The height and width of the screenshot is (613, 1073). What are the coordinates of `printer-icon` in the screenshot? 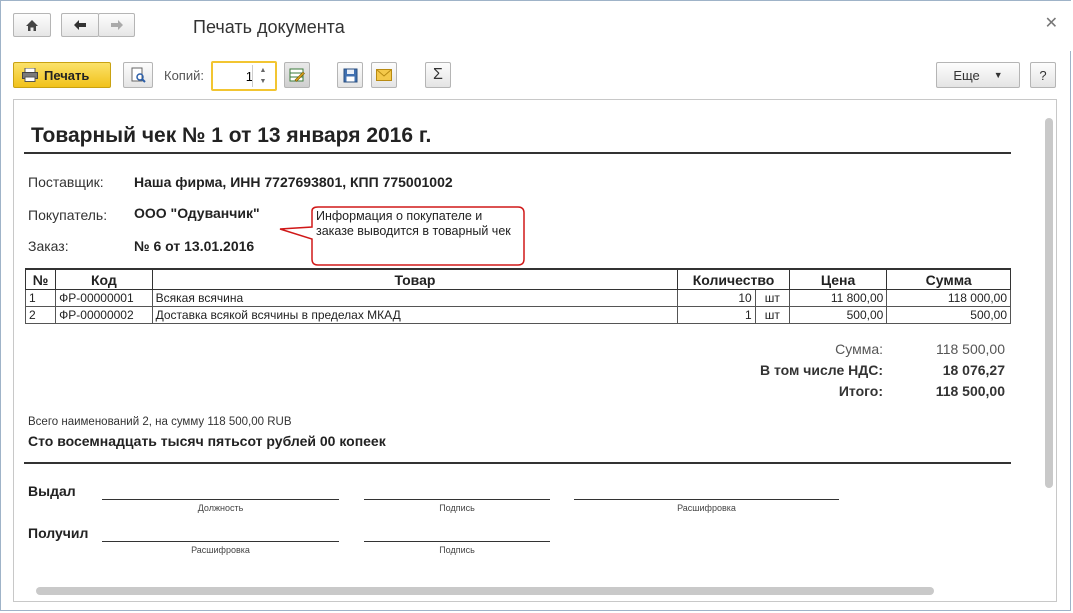 It's located at (30, 75).